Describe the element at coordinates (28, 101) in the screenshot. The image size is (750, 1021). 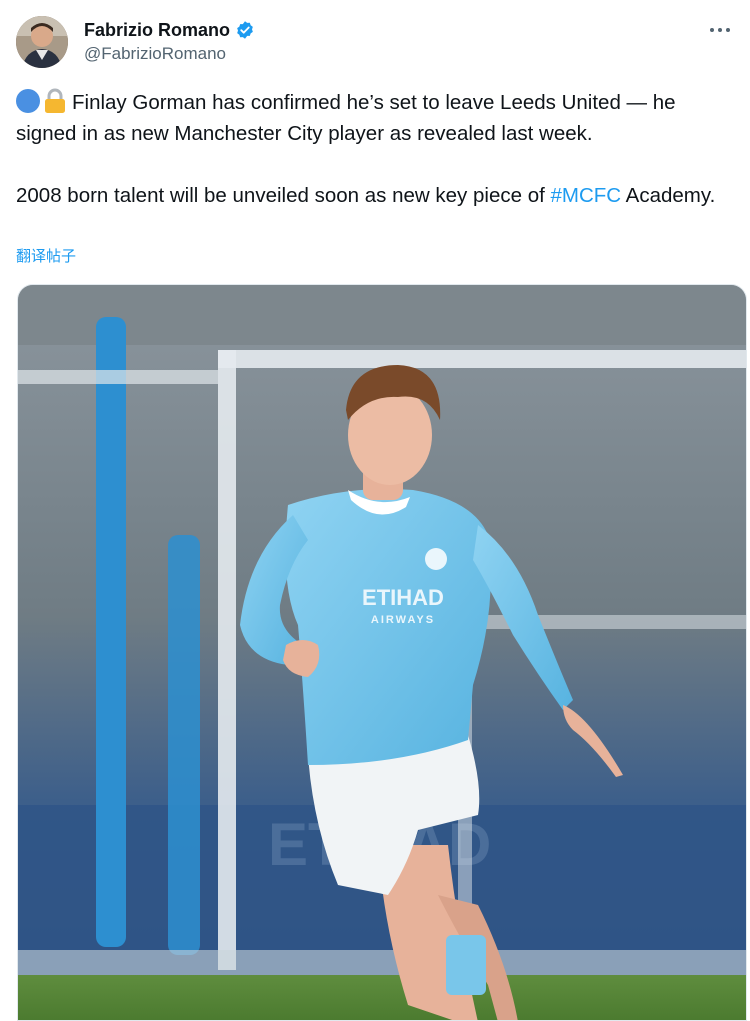
I see `blue-circle-icon` at that location.